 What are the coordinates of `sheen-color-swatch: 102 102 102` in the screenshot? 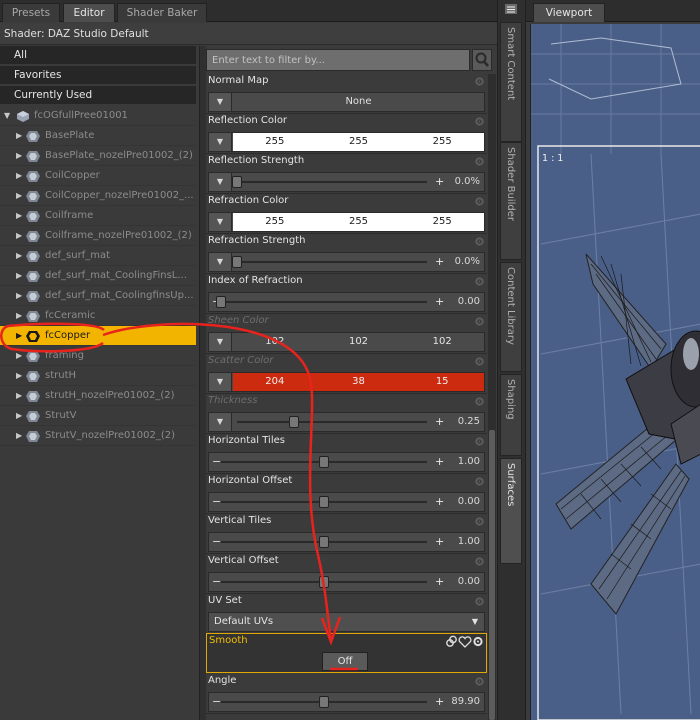 It's located at (358, 342).